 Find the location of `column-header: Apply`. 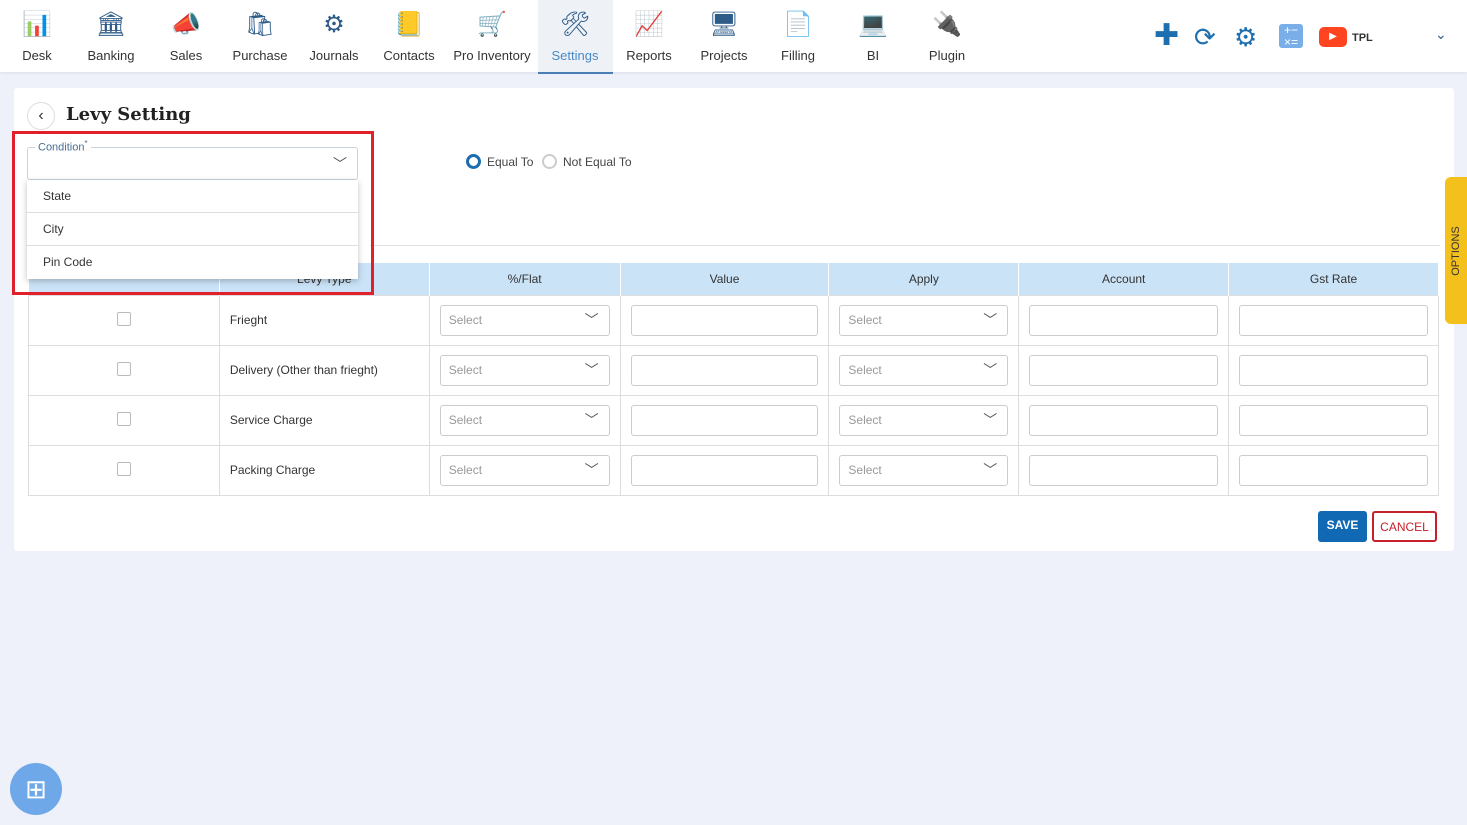

column-header: Apply is located at coordinates (924, 279).